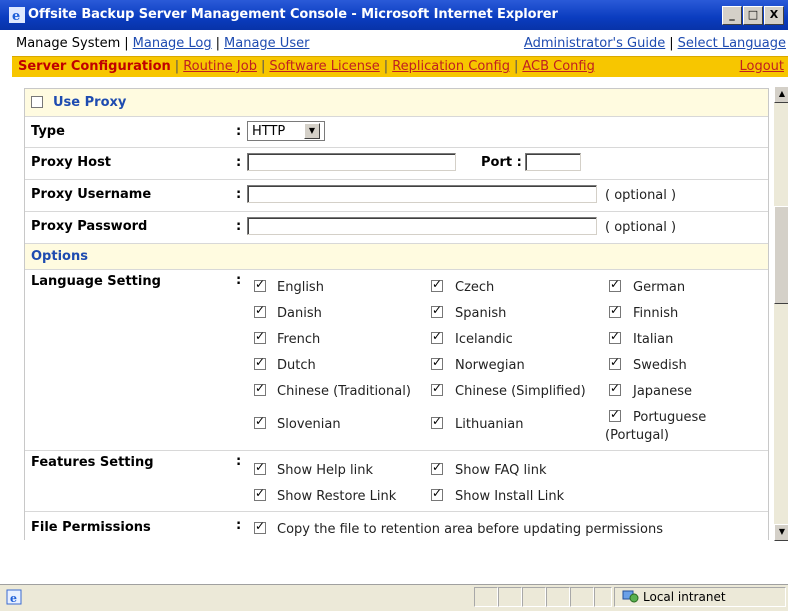 The width and height of the screenshot is (788, 611). Describe the element at coordinates (344, 391) in the screenshot. I see `label-chinese-traditional: Chinese (Traditional)` at that location.